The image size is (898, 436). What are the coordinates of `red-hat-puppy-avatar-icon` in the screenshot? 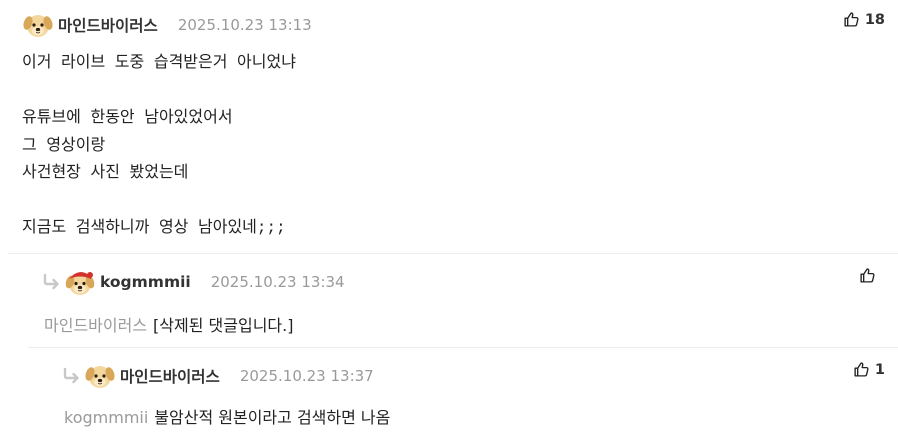 It's located at (80, 282).